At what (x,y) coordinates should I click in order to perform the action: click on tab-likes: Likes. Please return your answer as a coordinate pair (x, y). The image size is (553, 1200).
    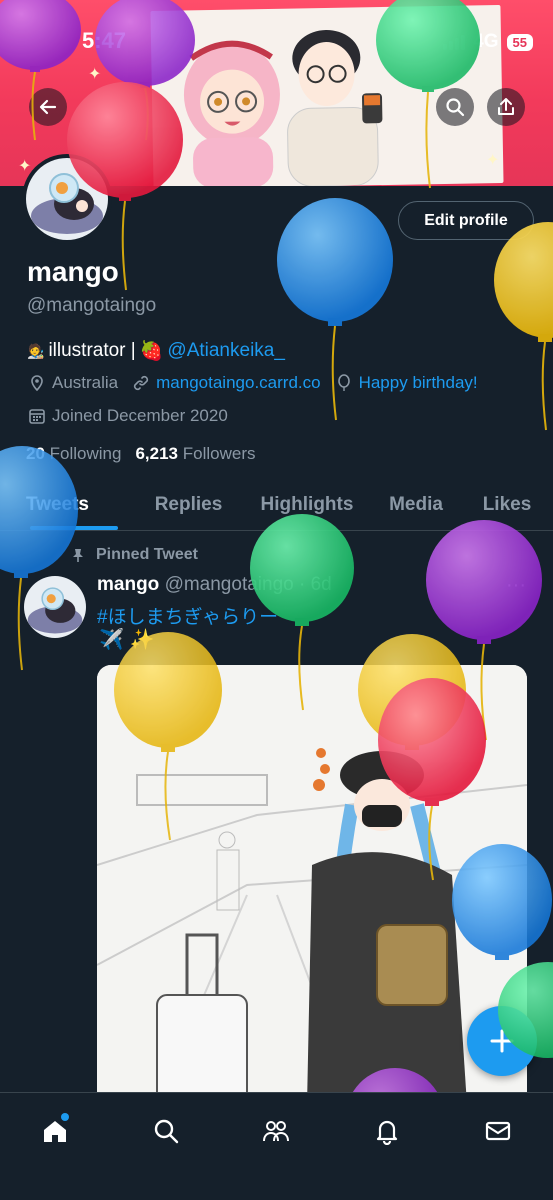
    Looking at the image, I should click on (507, 505).